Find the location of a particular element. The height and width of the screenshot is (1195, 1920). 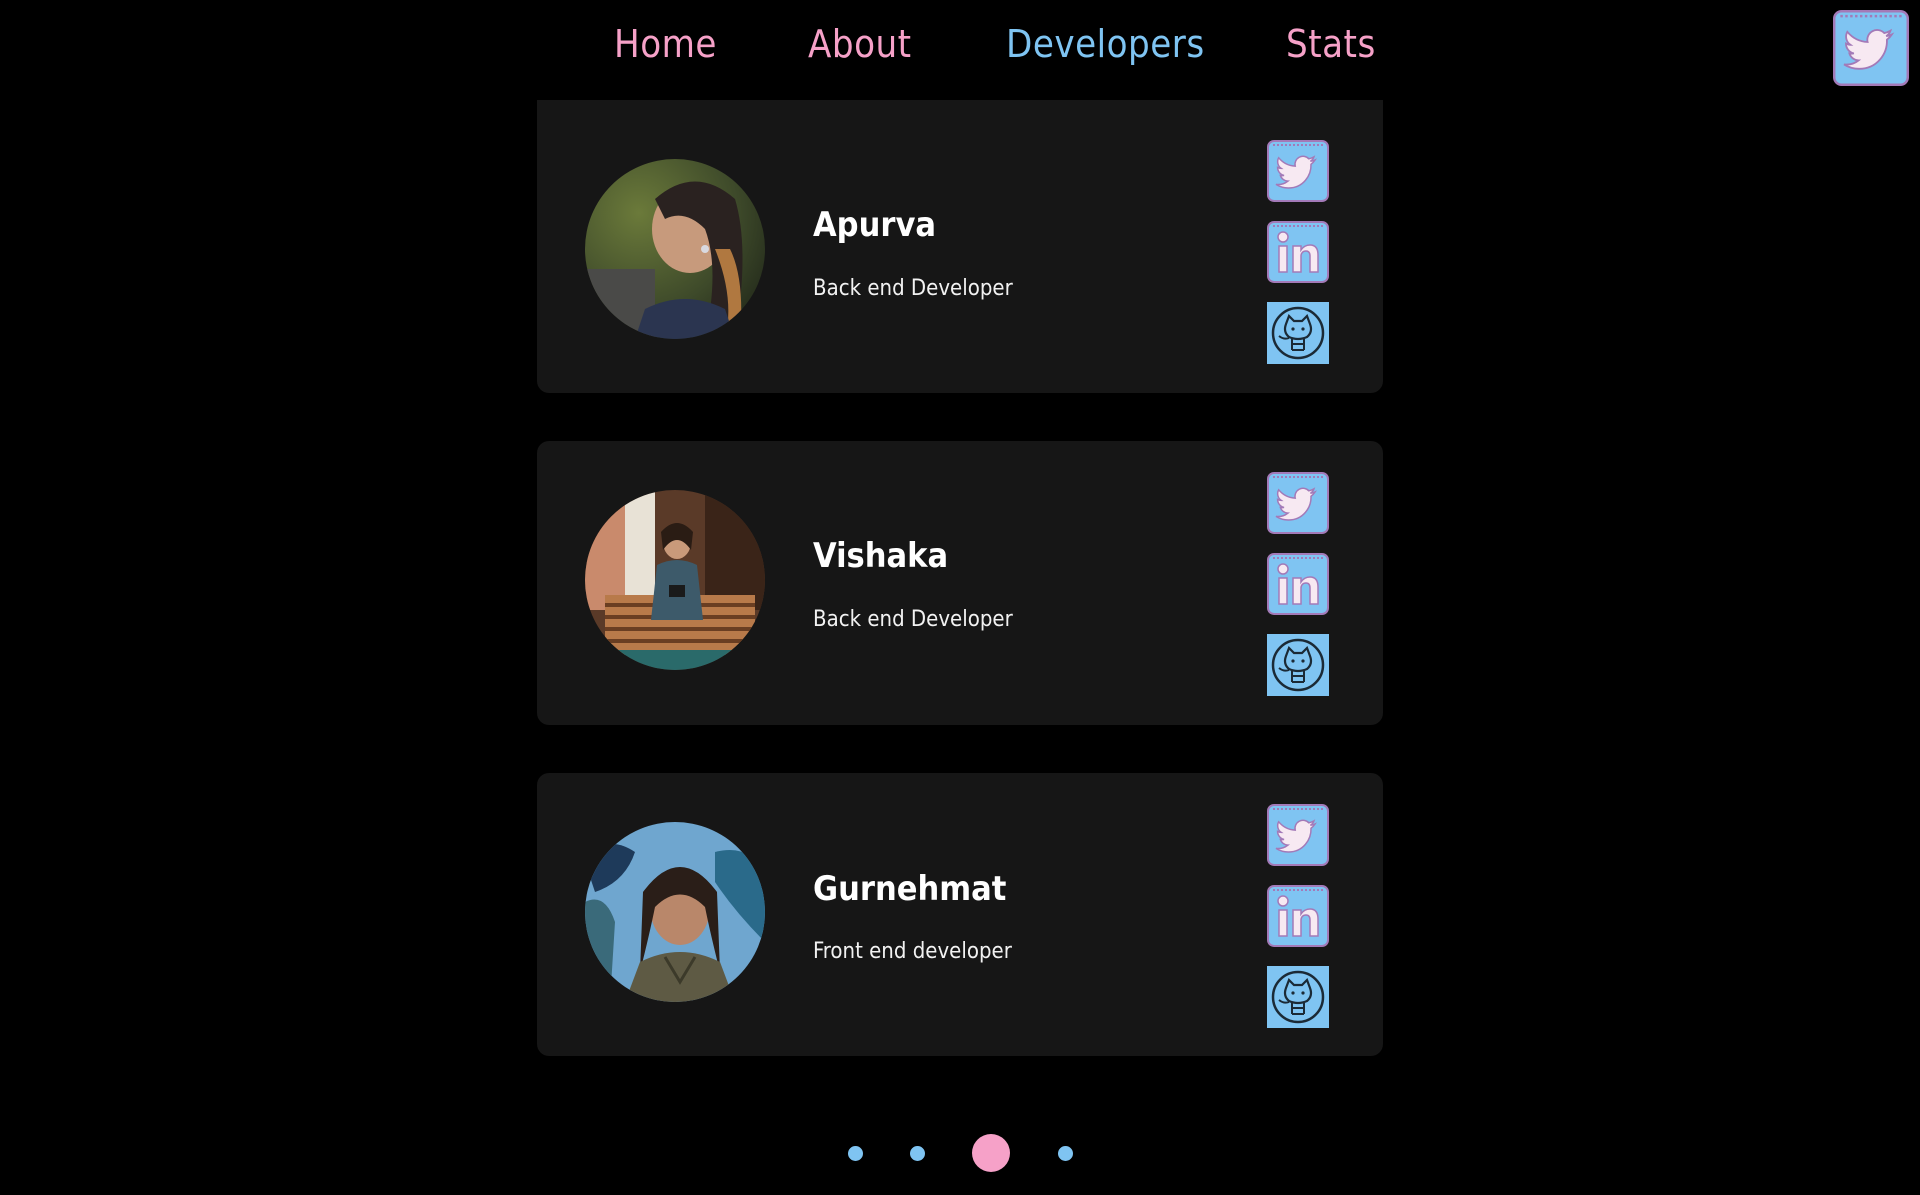

top-nav: Home About Developers Stats is located at coordinates (960, 47).